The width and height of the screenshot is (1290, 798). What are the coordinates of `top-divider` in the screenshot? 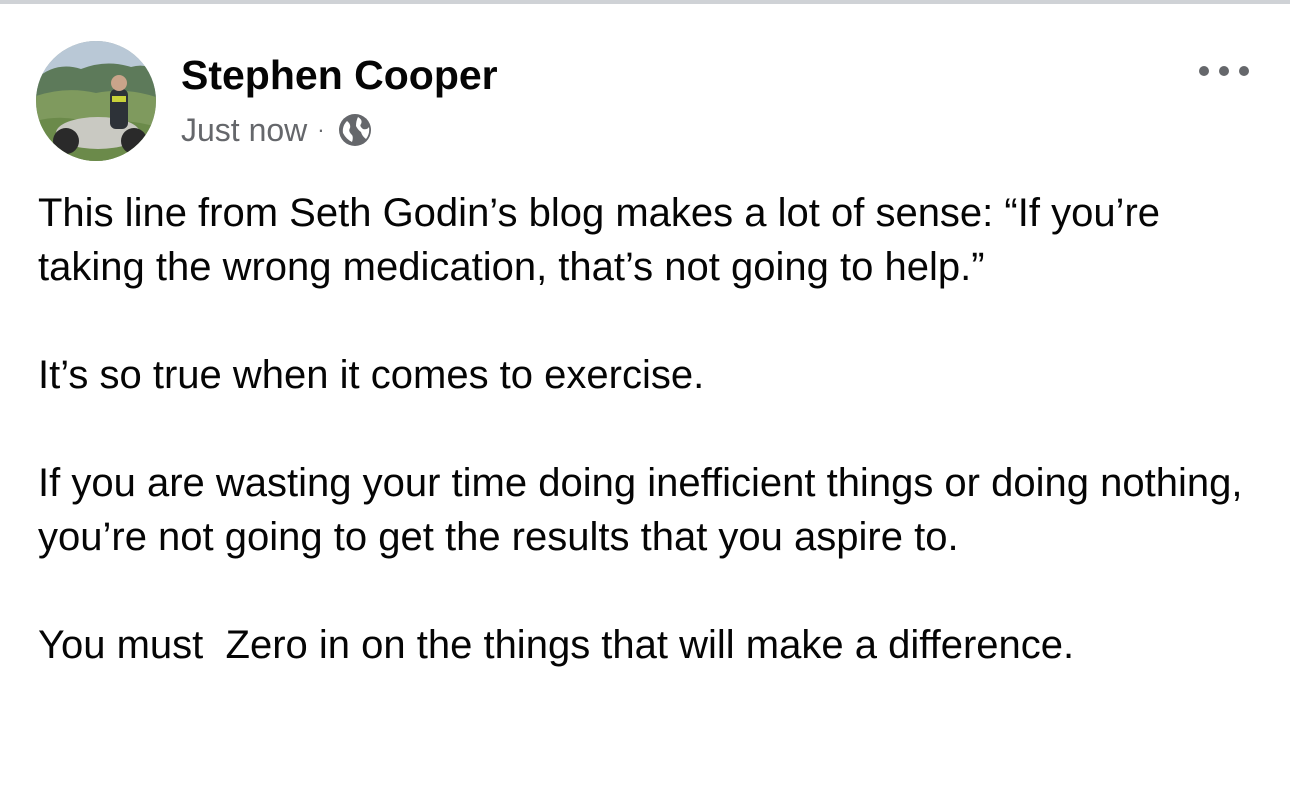 It's located at (645, 2).